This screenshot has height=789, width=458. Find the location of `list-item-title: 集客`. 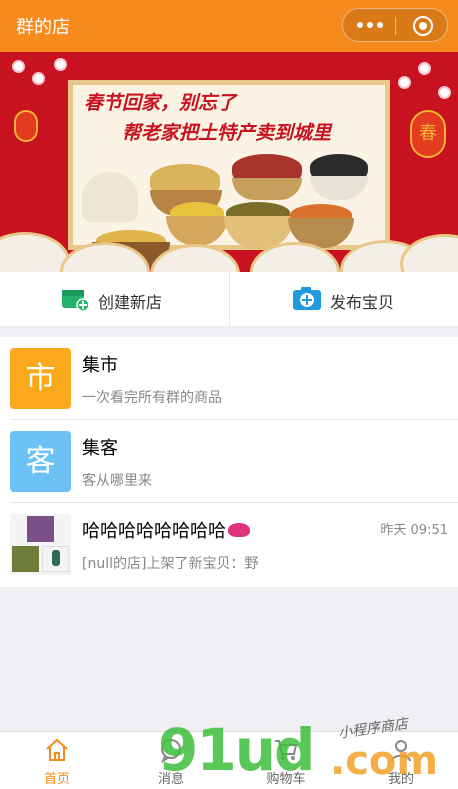

list-item-title: 集客 is located at coordinates (100, 448).